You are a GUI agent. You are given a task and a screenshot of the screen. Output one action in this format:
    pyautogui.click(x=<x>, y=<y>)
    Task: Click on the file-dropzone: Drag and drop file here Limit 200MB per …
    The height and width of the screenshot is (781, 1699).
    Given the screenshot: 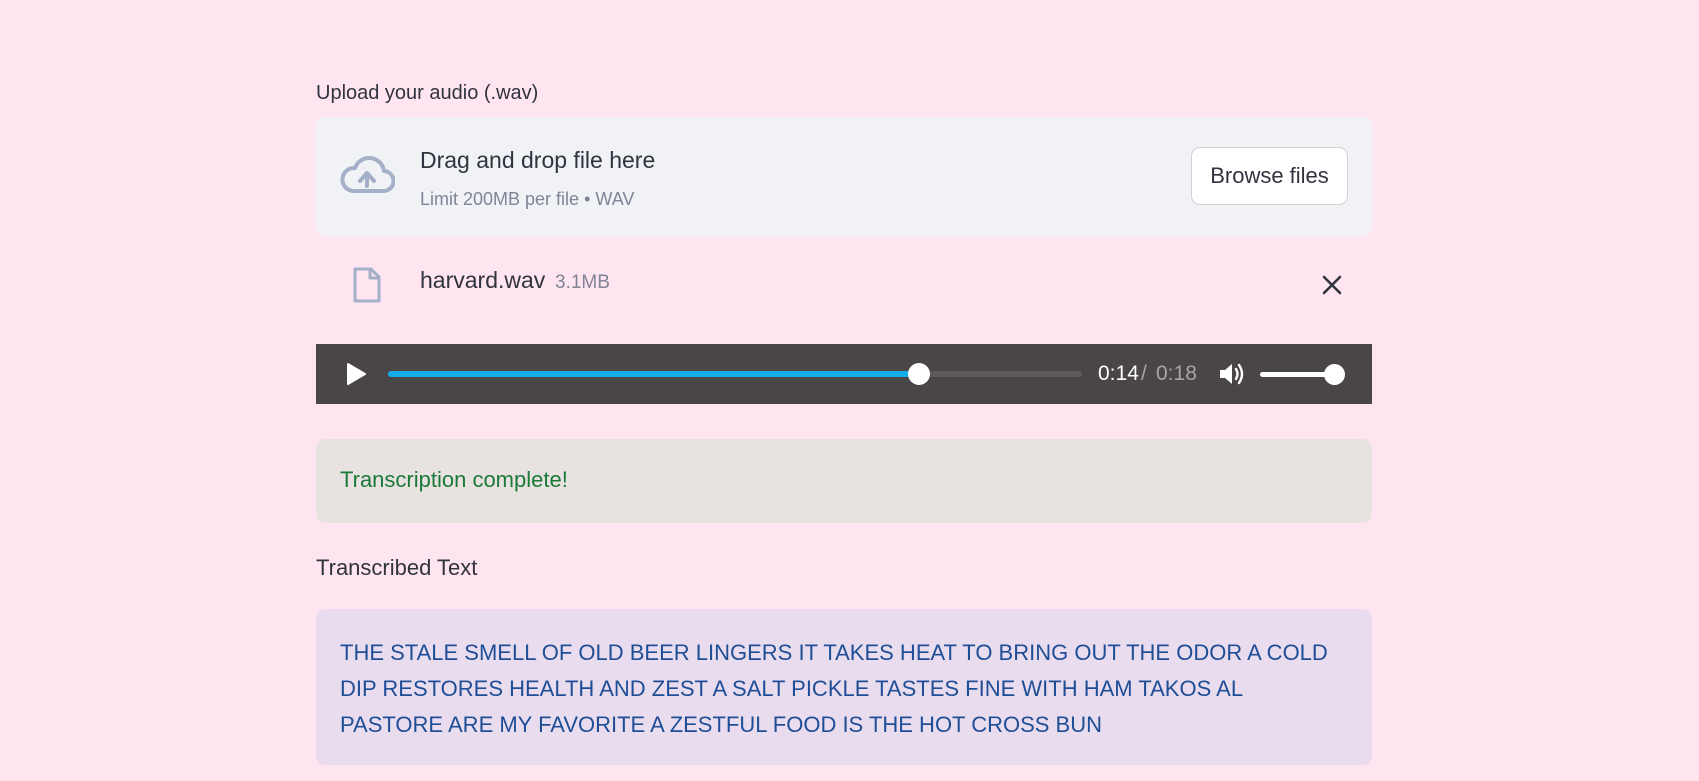 What is the action you would take?
    pyautogui.click(x=844, y=176)
    